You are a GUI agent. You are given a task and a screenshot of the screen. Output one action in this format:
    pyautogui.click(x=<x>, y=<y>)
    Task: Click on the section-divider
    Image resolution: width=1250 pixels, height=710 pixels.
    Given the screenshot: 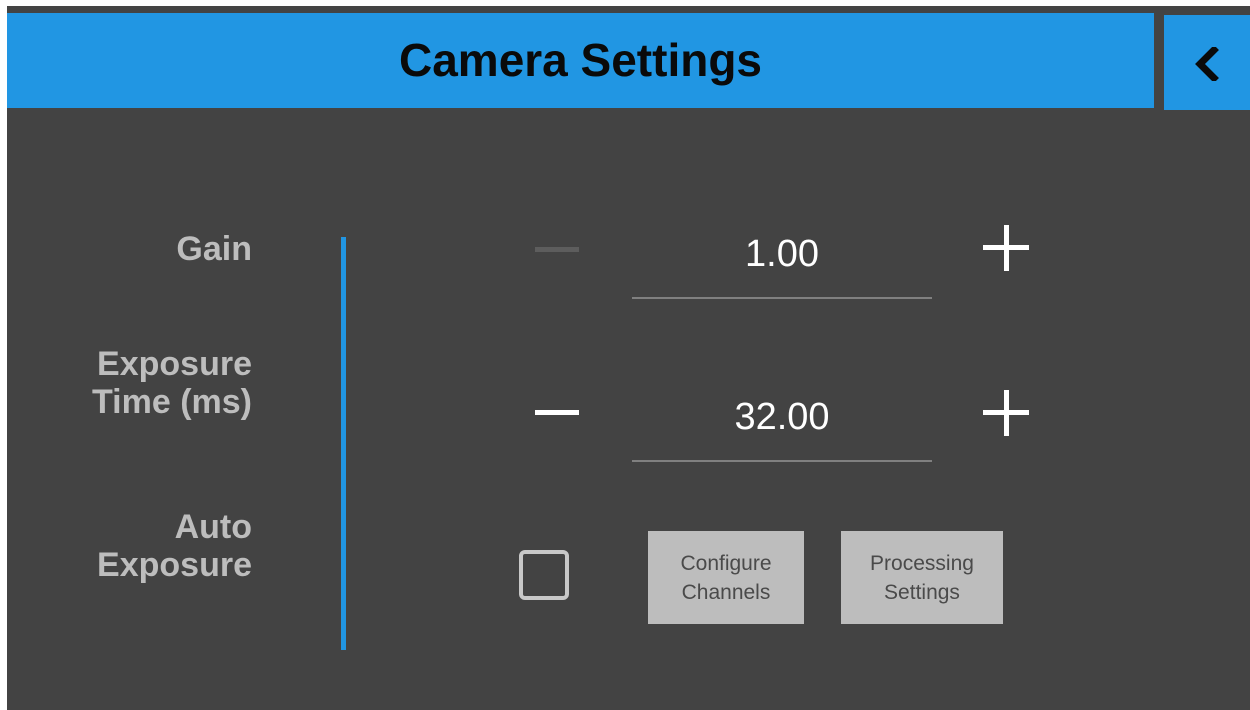 What is the action you would take?
    pyautogui.click(x=343, y=443)
    